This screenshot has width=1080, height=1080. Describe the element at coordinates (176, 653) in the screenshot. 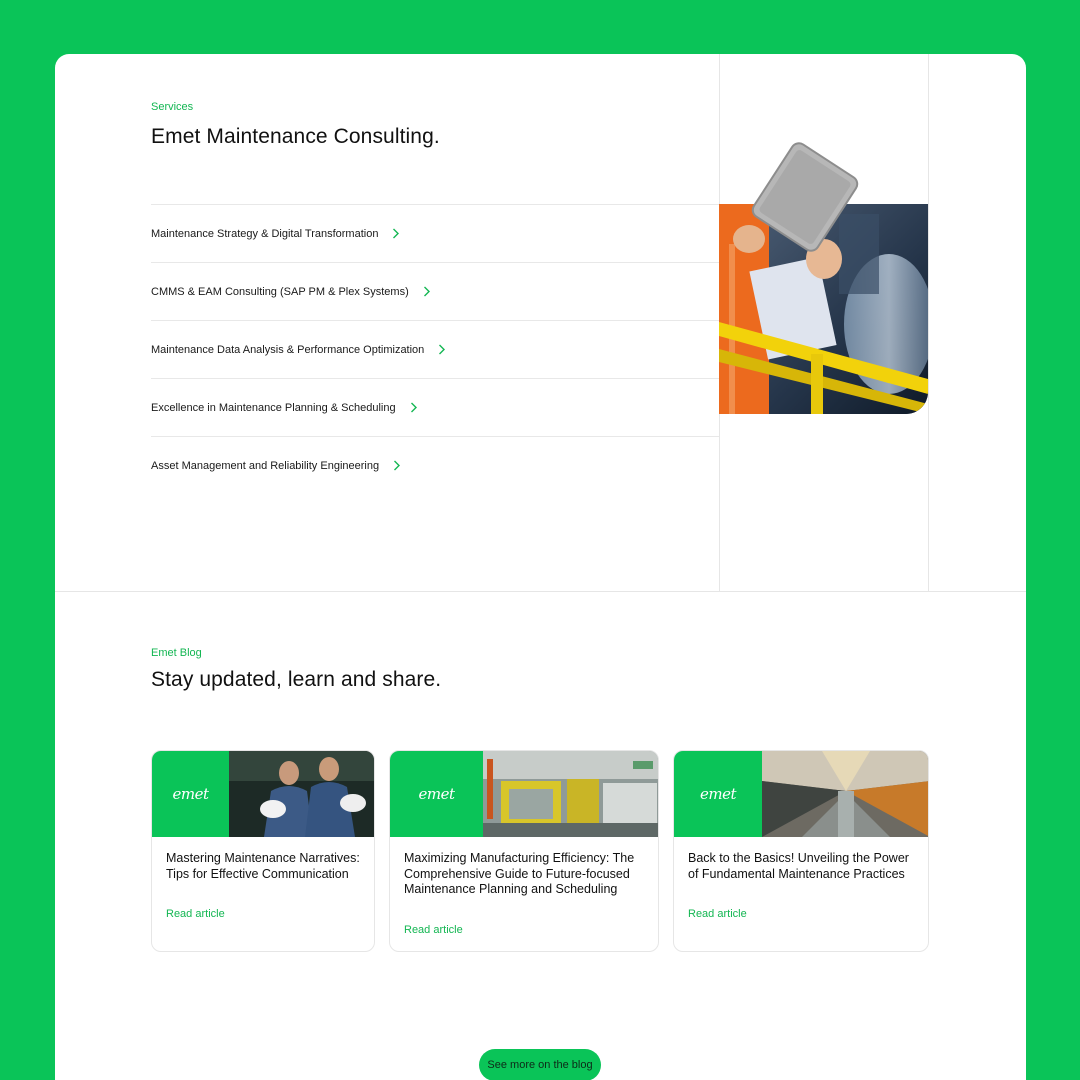

I see `blog-eyebrow: Emet Blog` at that location.